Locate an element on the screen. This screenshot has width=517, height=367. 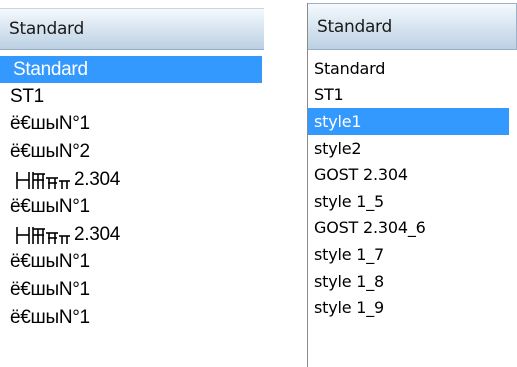
list-item-style-1-7: style 1_7 is located at coordinates (412, 254).